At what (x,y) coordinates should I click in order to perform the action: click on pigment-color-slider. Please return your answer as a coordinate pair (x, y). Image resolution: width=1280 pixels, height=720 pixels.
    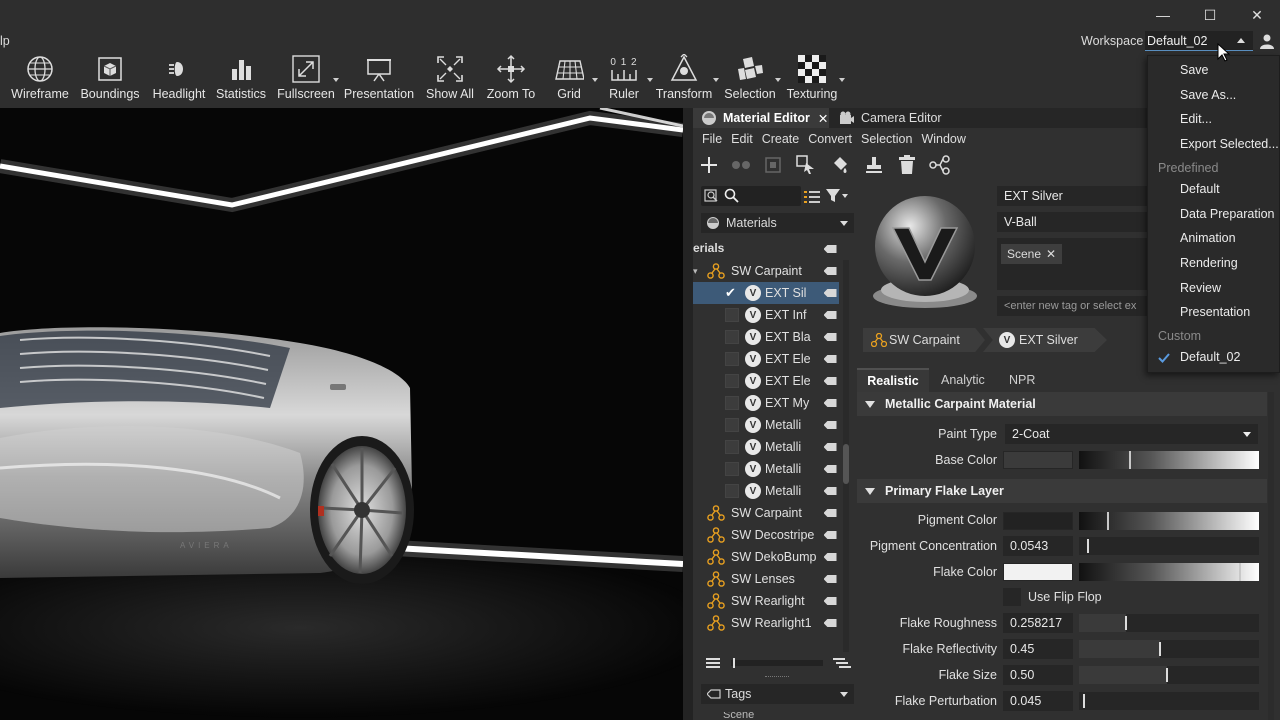
    Looking at the image, I should click on (1169, 521).